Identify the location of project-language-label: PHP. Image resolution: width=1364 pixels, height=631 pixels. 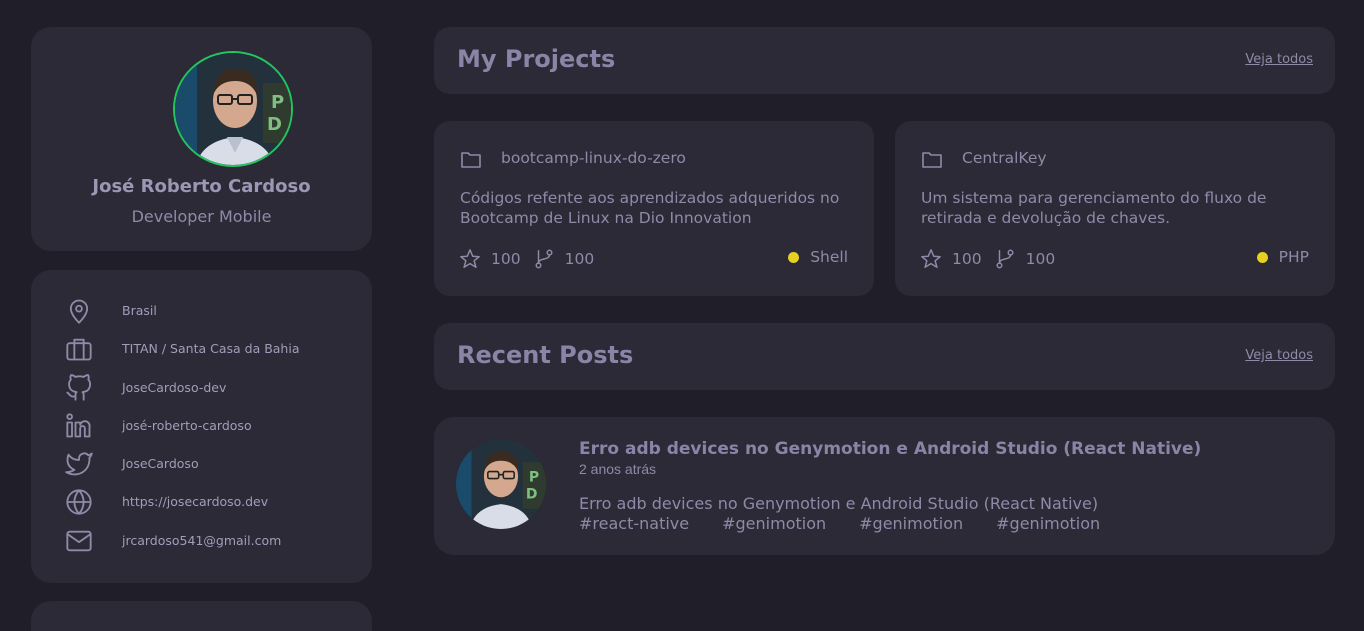
(1293, 257).